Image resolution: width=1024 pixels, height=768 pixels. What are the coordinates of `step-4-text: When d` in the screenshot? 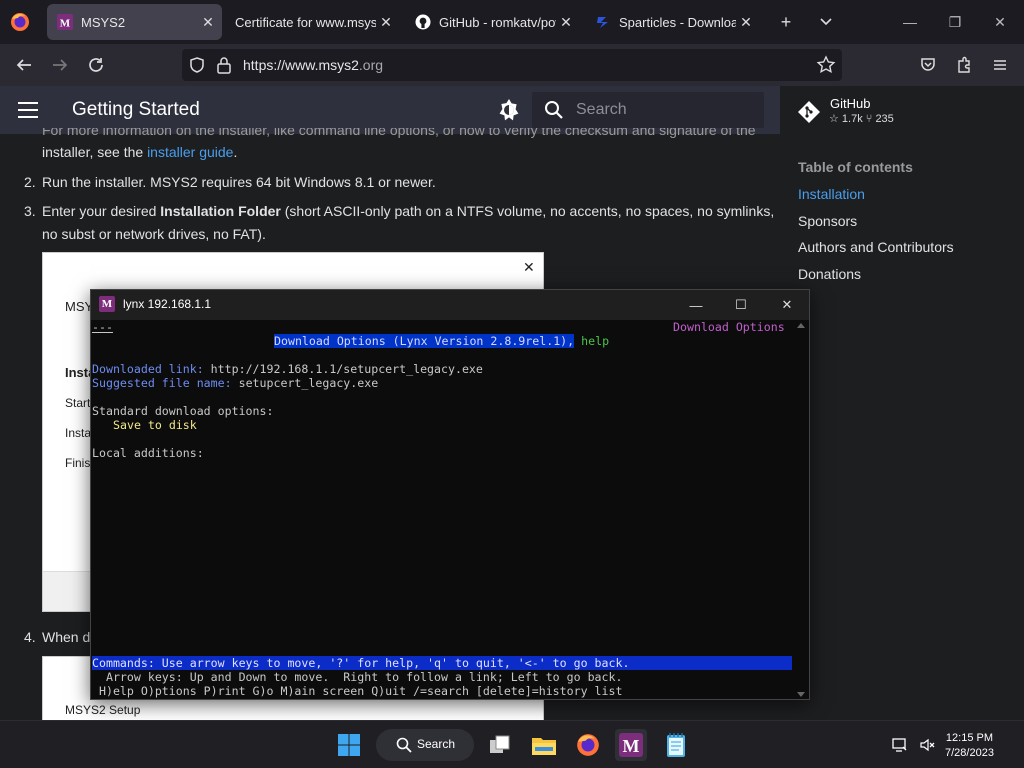 It's located at (66, 637).